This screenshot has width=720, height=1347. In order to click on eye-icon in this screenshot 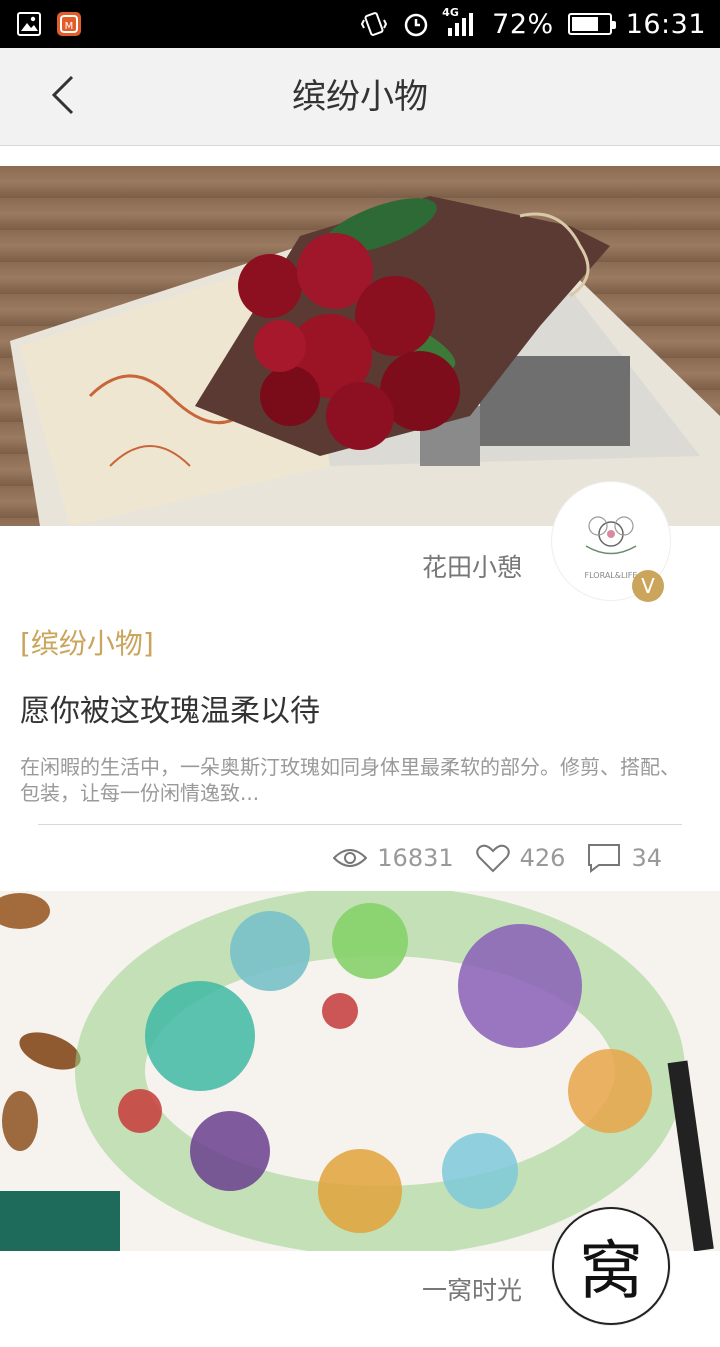, I will do `click(350, 858)`.